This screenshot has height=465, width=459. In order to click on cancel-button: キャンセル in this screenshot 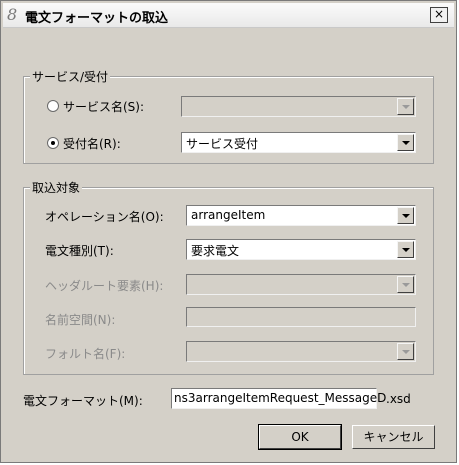, I will do `click(393, 437)`.